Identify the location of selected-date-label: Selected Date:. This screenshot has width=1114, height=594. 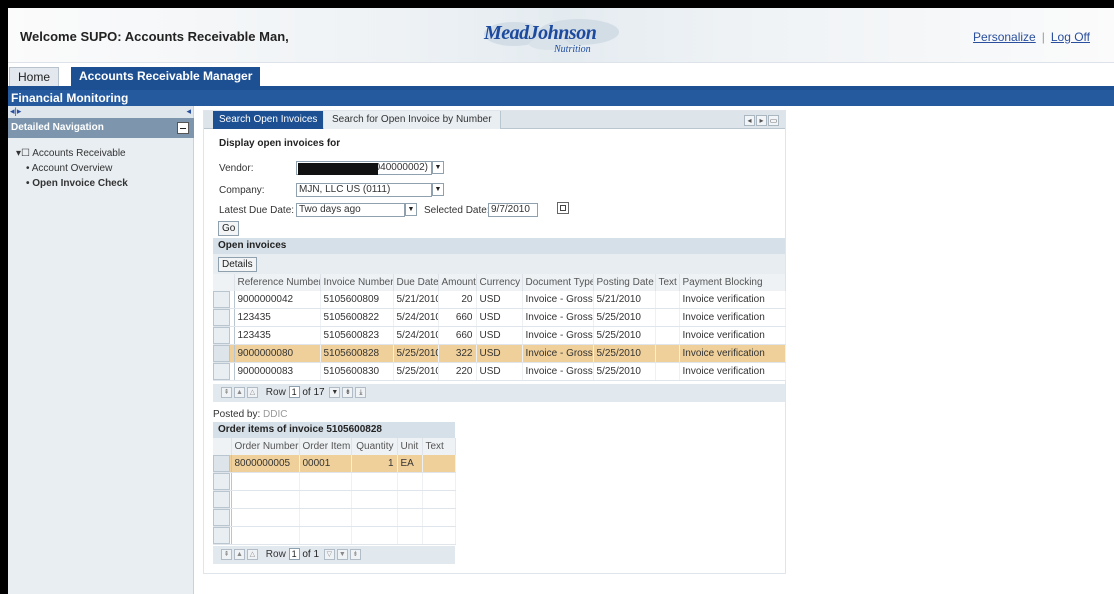
(457, 210).